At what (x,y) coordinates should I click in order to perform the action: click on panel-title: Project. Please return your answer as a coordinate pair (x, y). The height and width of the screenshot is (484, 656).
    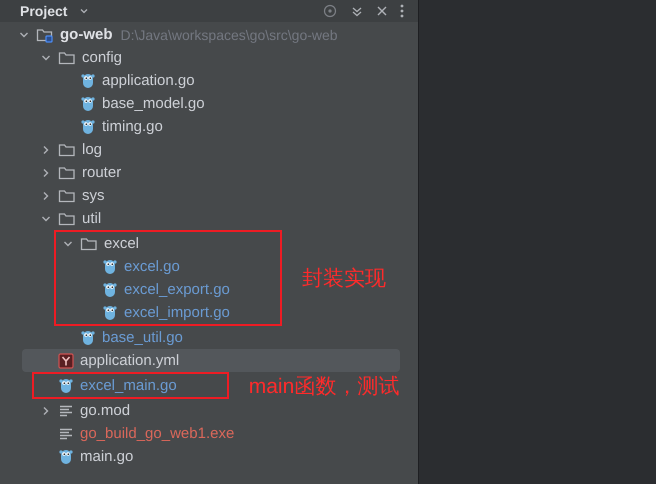
    Looking at the image, I should click on (44, 11).